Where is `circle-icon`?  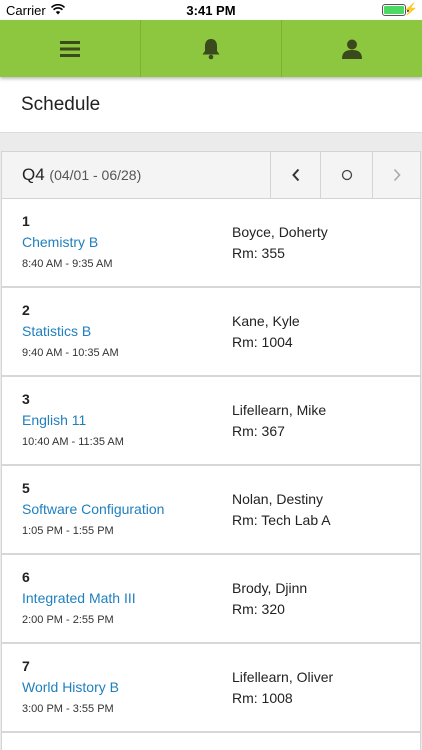
circle-icon is located at coordinates (346, 175).